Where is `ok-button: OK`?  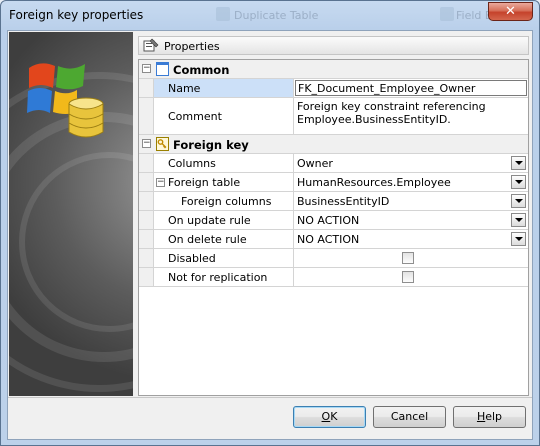
ok-button: OK is located at coordinates (329, 417).